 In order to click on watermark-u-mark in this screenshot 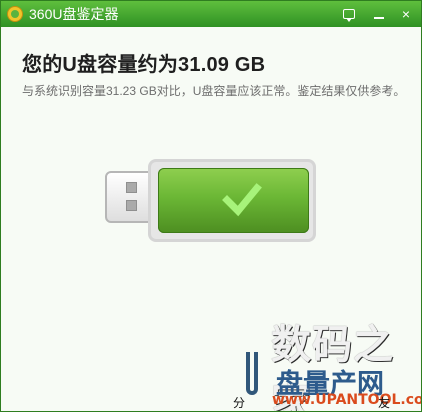, I will do `click(252, 373)`.